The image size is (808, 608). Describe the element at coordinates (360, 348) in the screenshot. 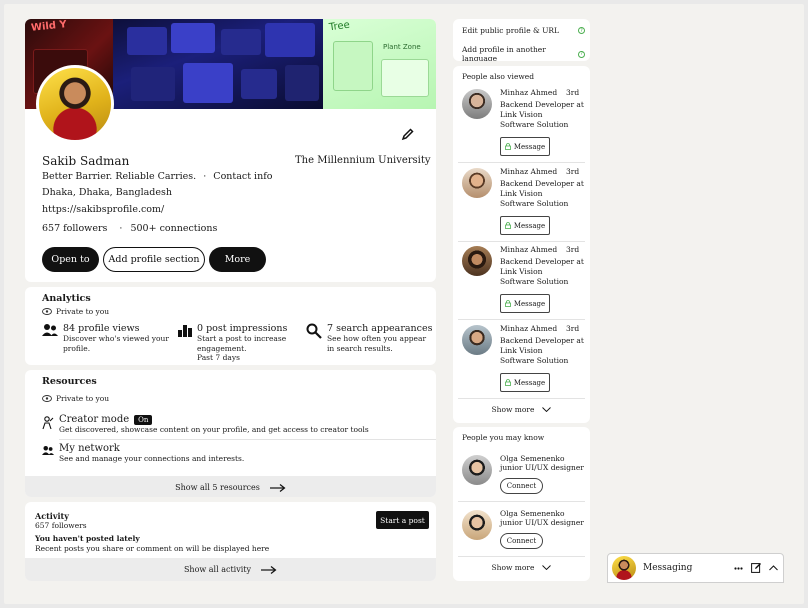

I see `metric-sub: in search results.` at that location.